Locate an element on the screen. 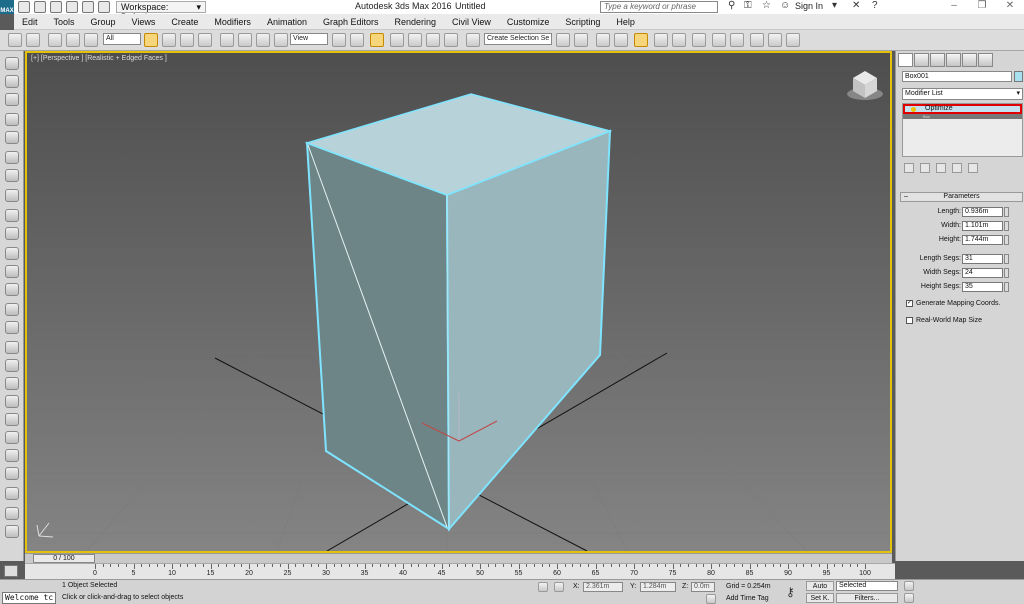 The height and width of the screenshot is (604, 1024). menu-animation: Animation is located at coordinates (287, 22).